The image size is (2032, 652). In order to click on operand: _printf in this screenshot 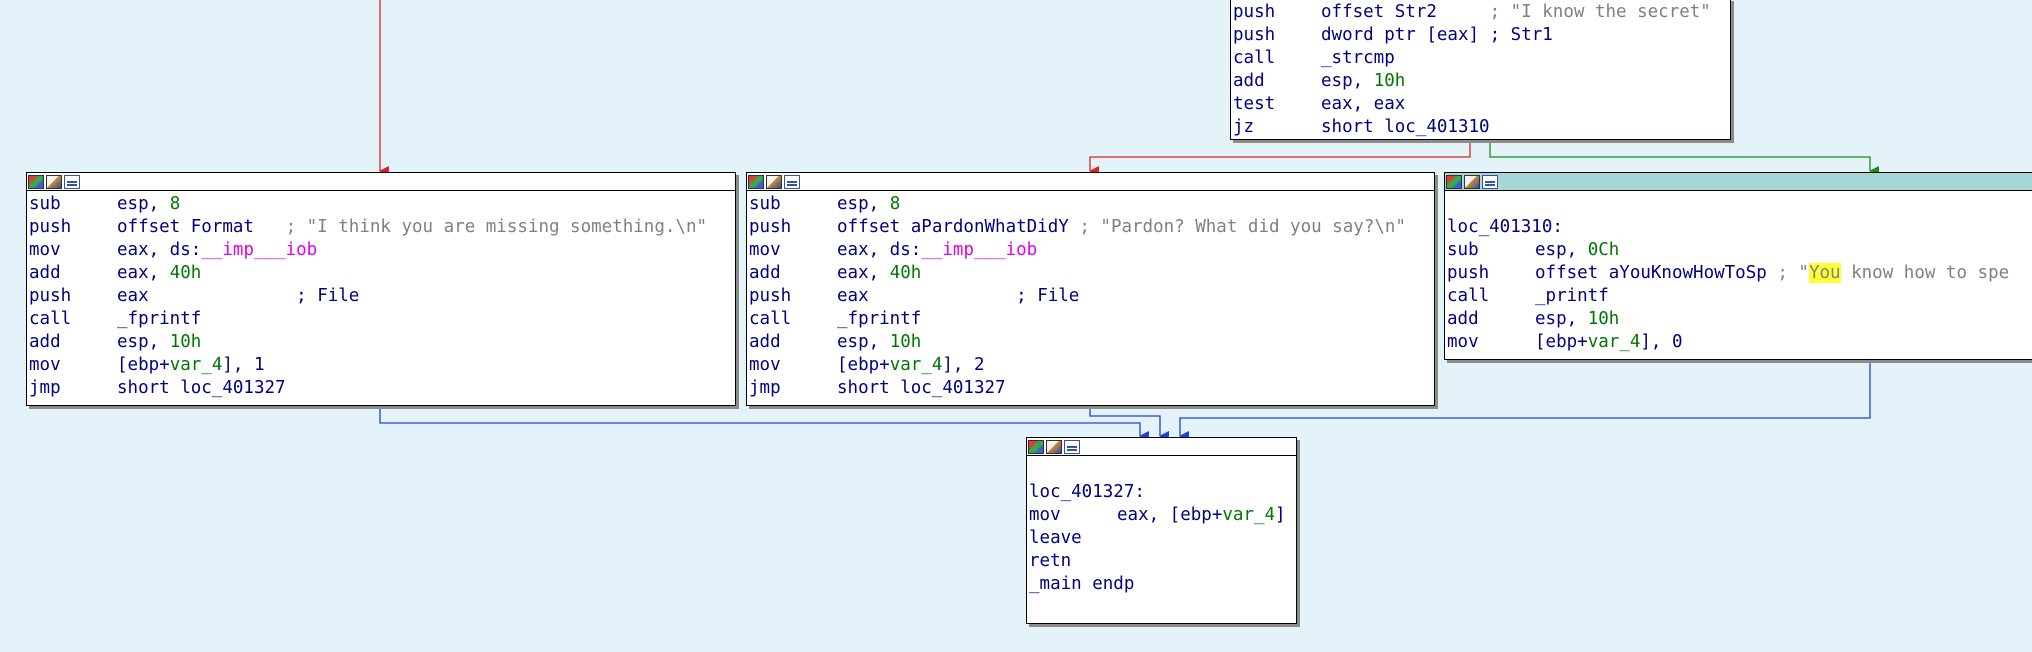, I will do `click(1572, 296)`.